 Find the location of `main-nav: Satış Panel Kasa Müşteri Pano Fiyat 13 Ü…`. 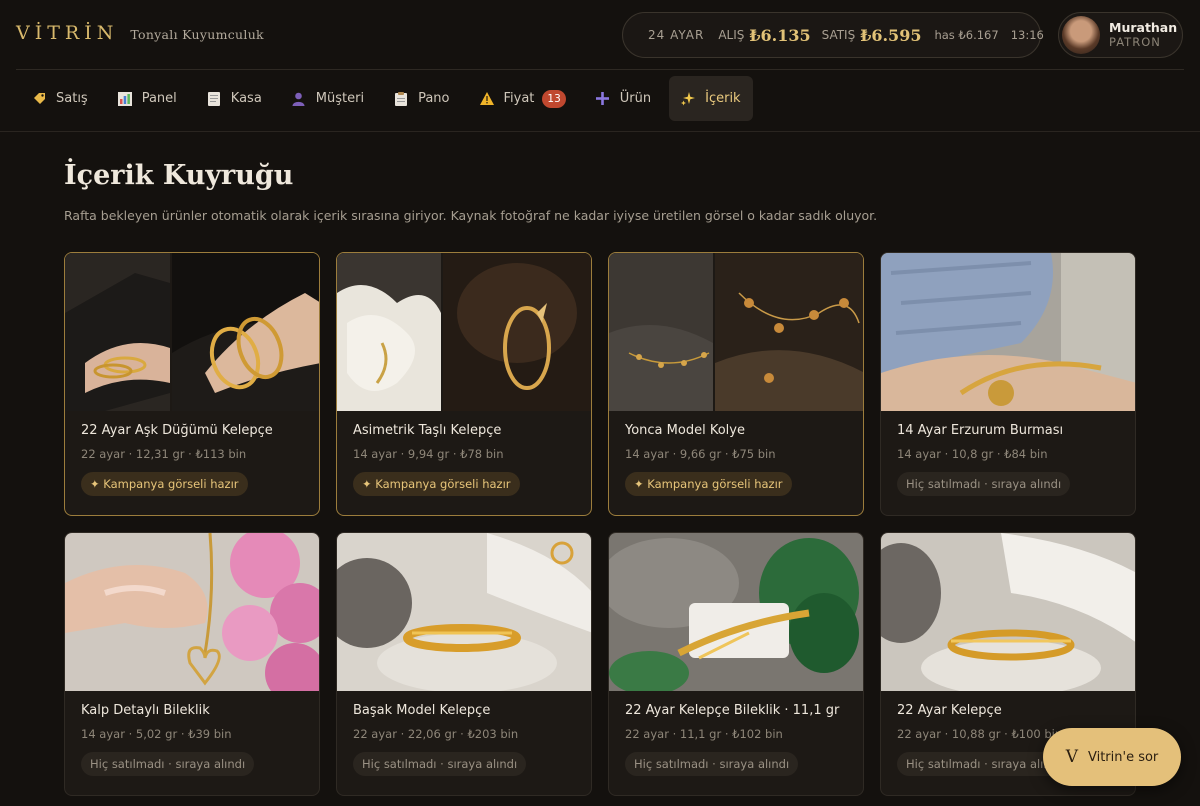

main-nav: Satış Panel Kasa Müşteri Pano Fiyat 13 Ü… is located at coordinates (386, 98).